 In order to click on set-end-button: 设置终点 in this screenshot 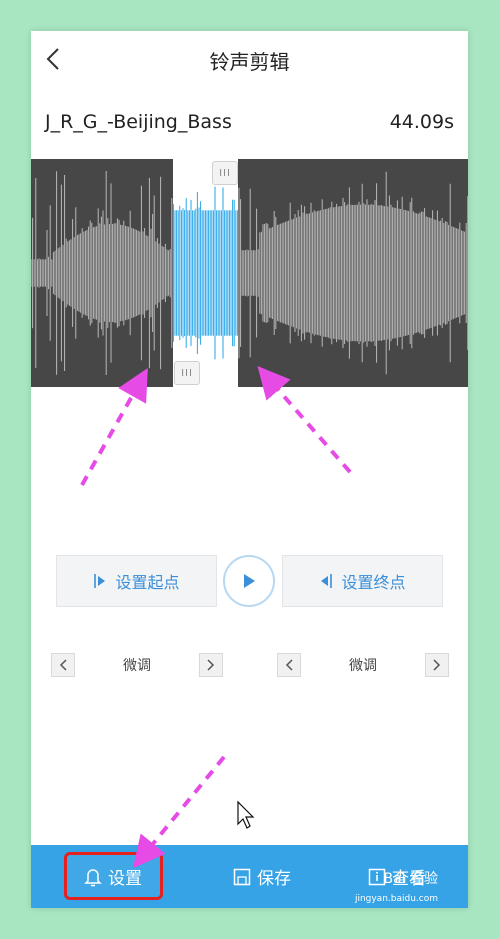, I will do `click(362, 581)`.